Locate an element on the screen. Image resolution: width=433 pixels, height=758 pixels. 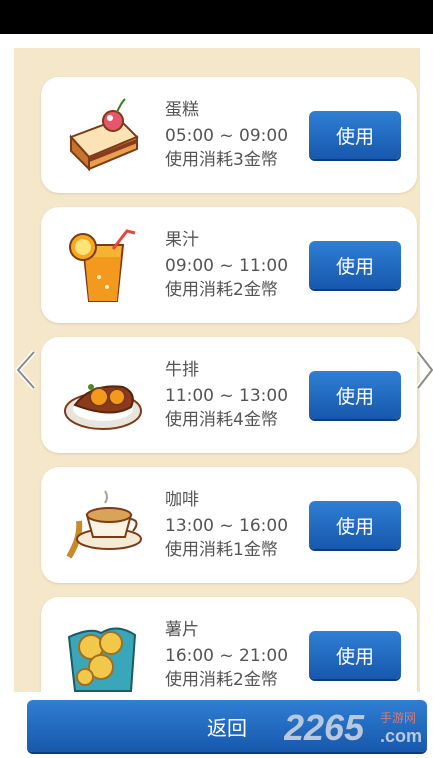
food-time: 09:00 ~ 11:00 is located at coordinates (227, 266).